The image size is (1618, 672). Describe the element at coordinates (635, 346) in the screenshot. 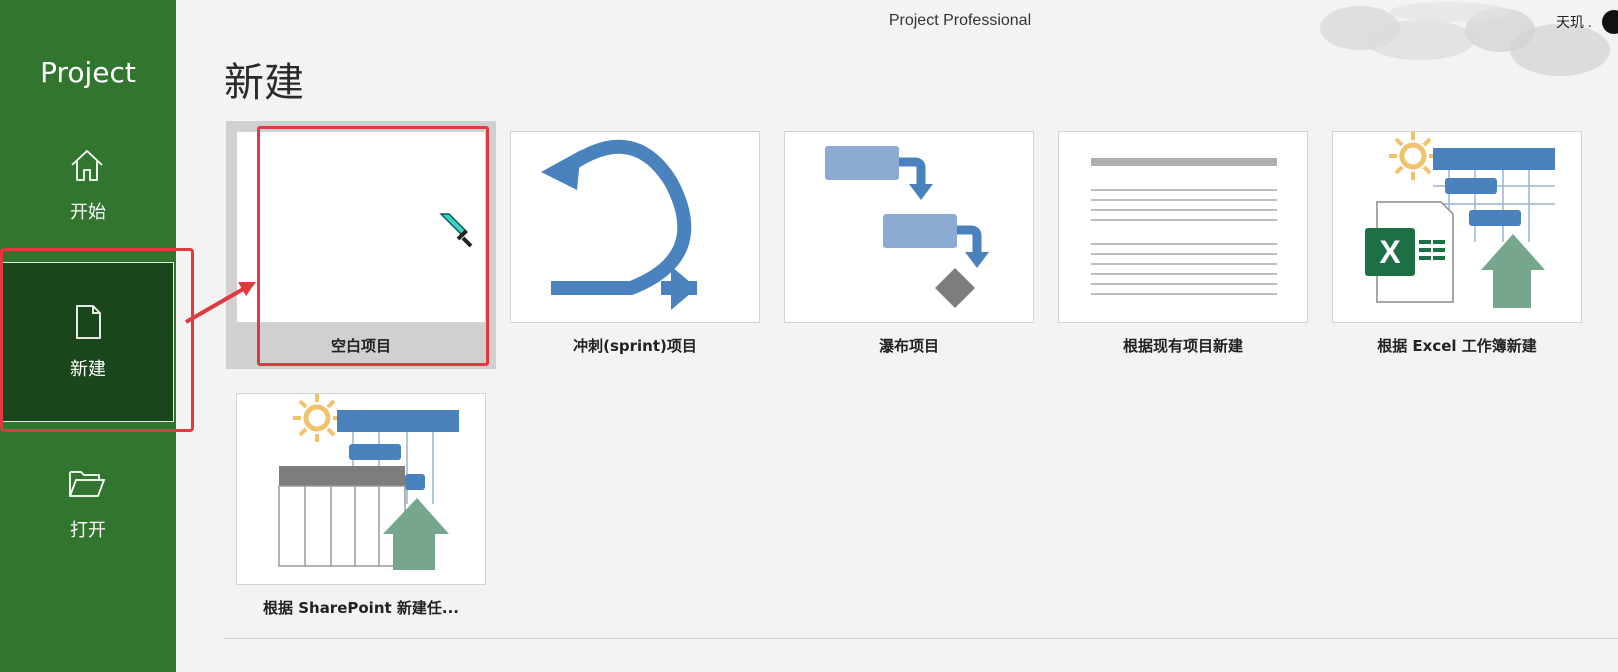

I see `template-label: 冲刺(sprint)项目` at that location.